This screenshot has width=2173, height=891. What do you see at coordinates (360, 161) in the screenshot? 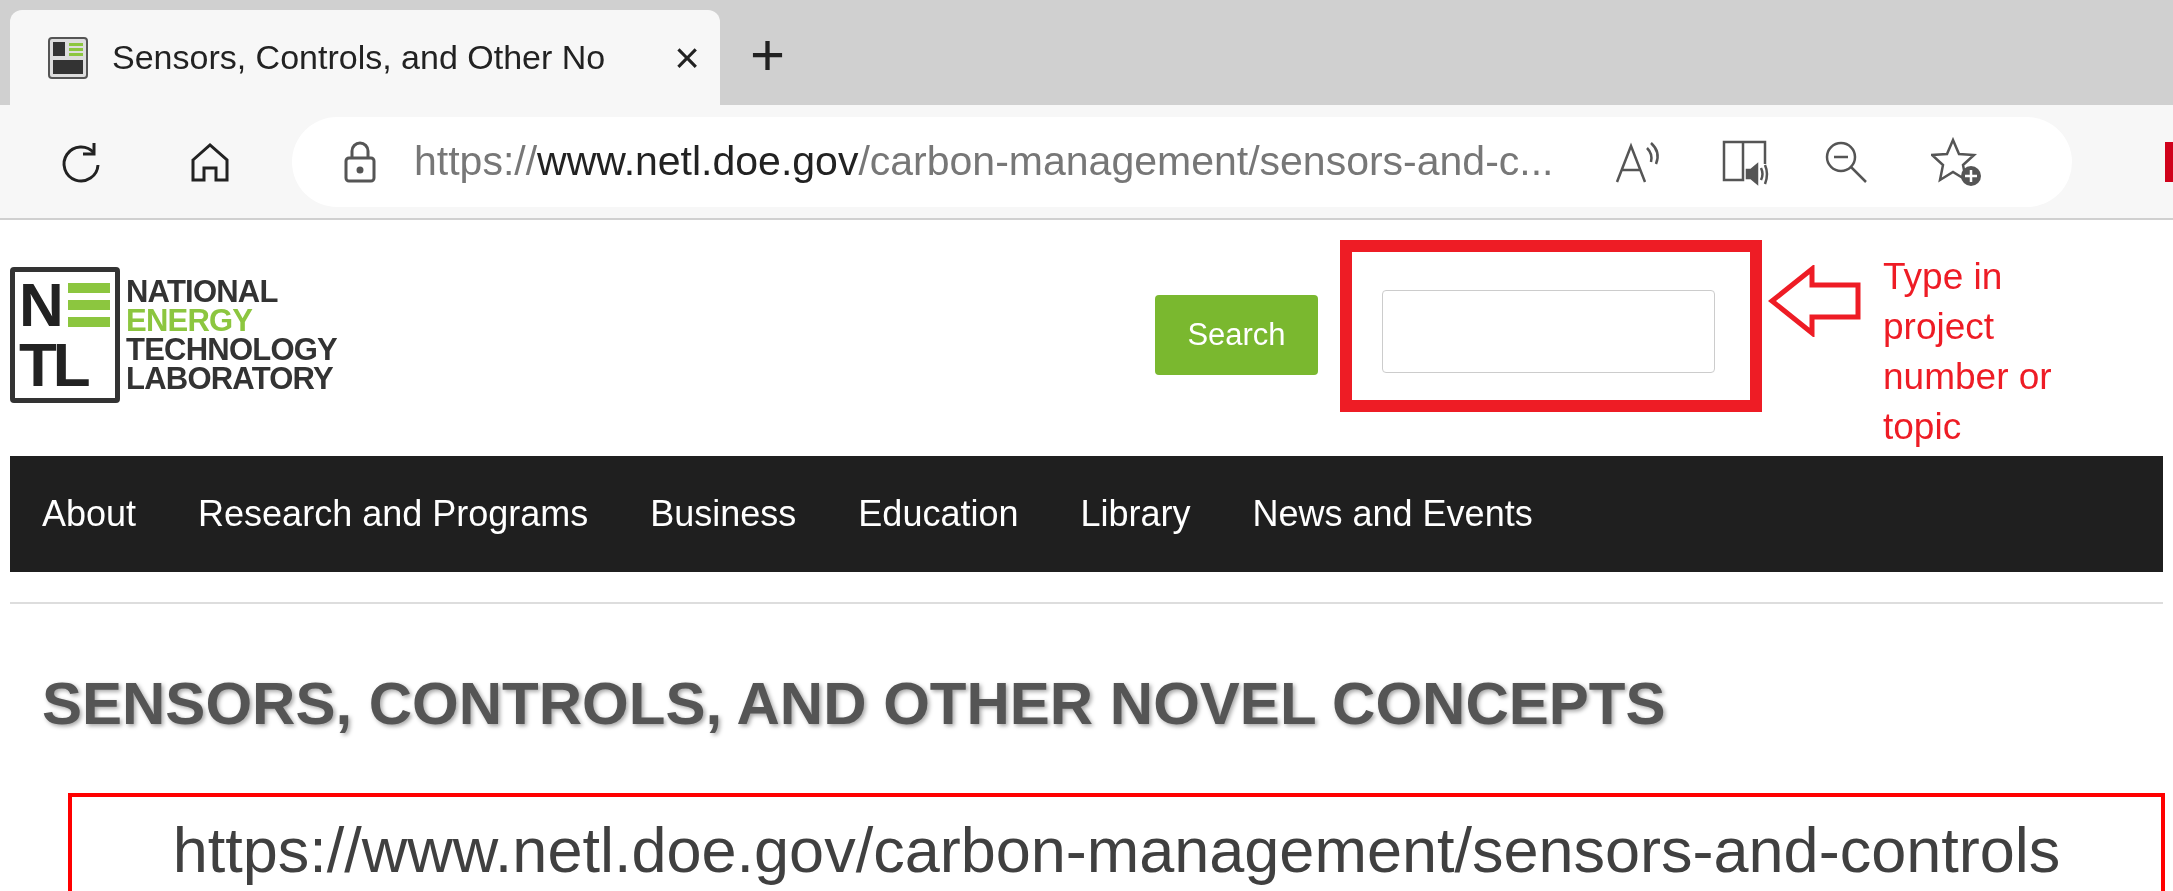
I see `lock-icon` at bounding box center [360, 161].